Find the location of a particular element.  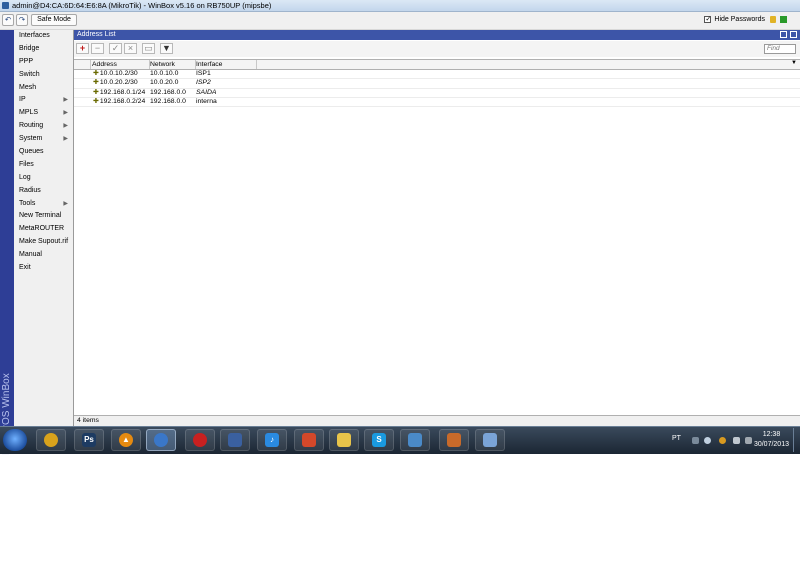

checkbox-box: ✓ is located at coordinates (708, 19).